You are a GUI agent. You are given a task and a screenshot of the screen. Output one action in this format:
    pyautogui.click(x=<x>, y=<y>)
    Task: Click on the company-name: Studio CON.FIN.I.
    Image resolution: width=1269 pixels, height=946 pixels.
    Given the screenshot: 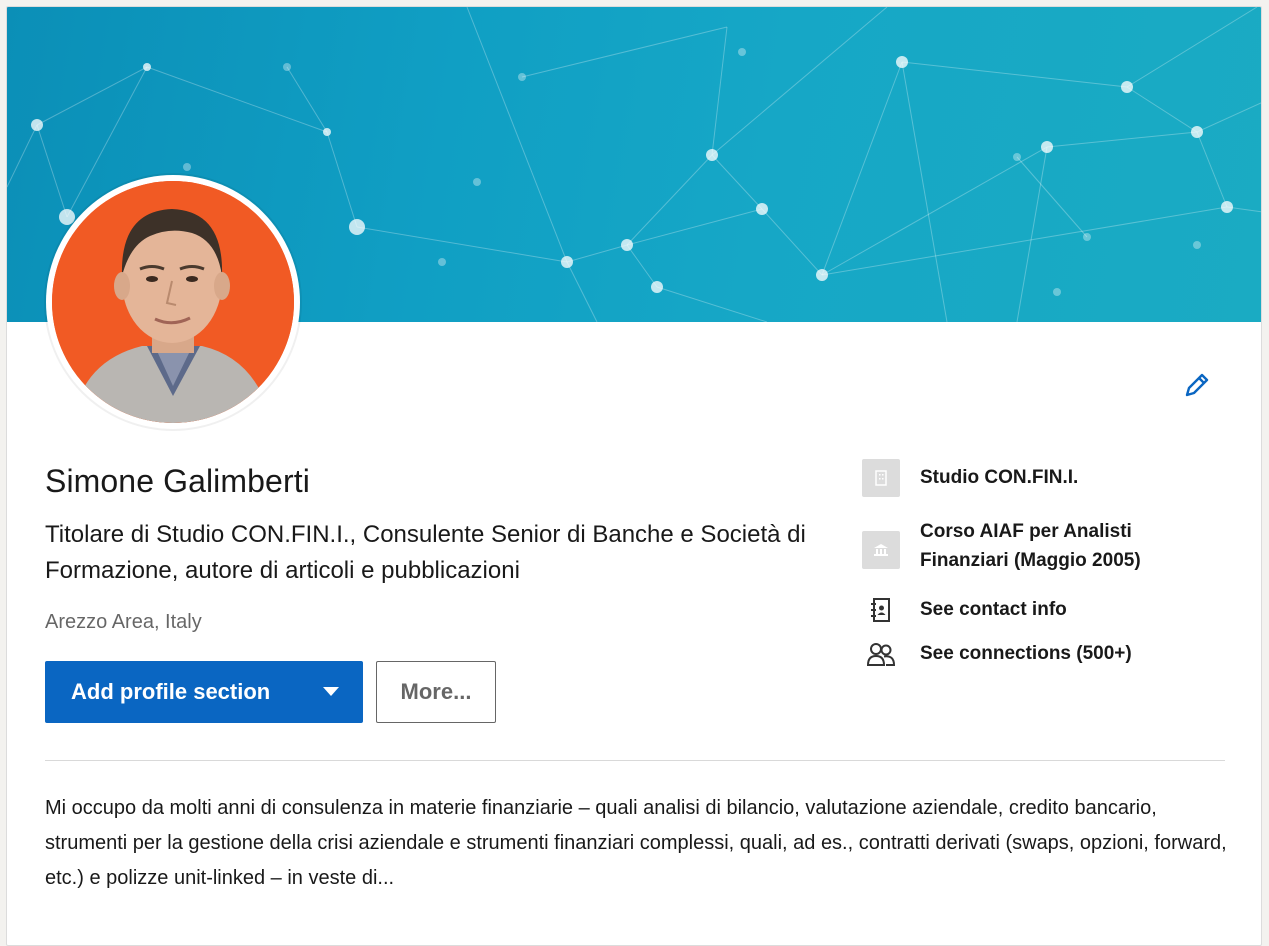 What is the action you would take?
    pyautogui.click(x=999, y=477)
    